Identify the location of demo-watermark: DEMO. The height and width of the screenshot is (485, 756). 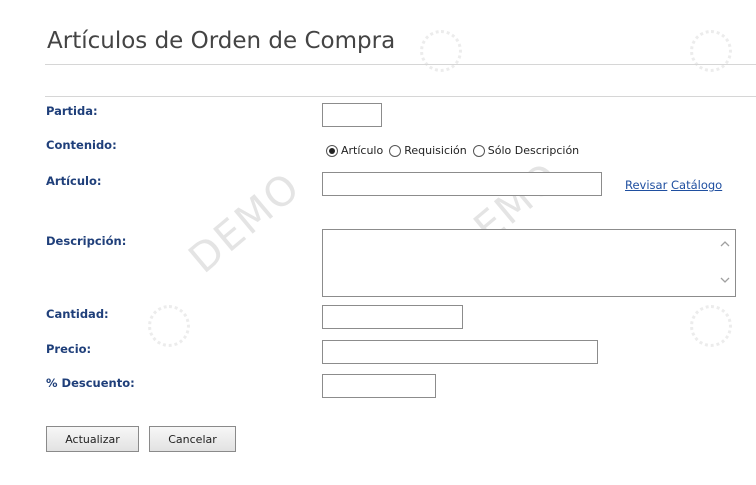
(245, 223).